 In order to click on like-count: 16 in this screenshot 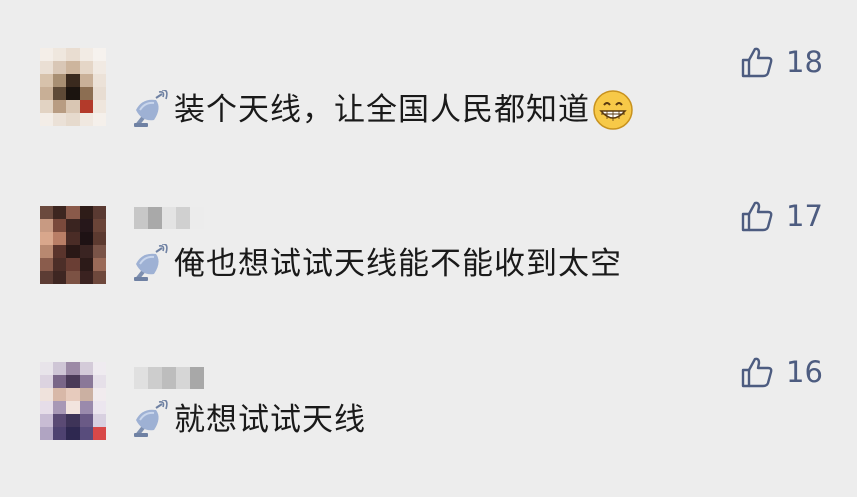, I will do `click(804, 372)`.